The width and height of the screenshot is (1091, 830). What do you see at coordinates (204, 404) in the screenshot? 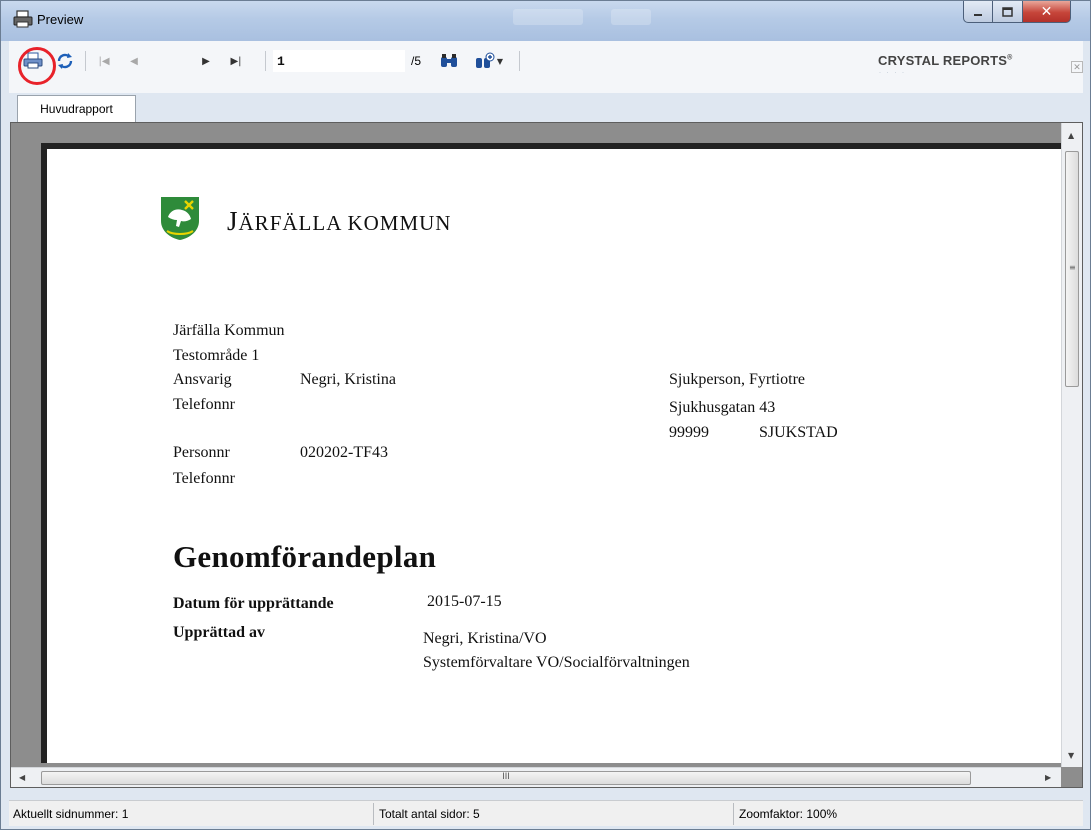
I see `sender-telefon-label: Telefonnr` at bounding box center [204, 404].